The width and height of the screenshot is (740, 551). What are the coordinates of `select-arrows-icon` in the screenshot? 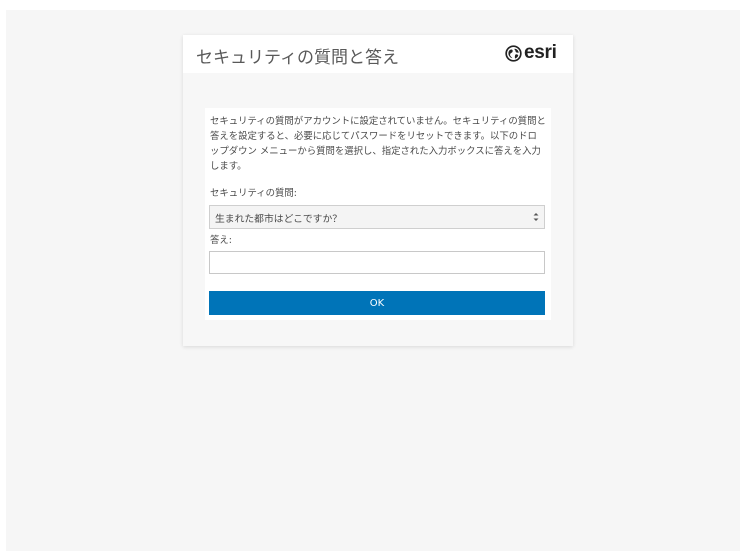 It's located at (536, 217).